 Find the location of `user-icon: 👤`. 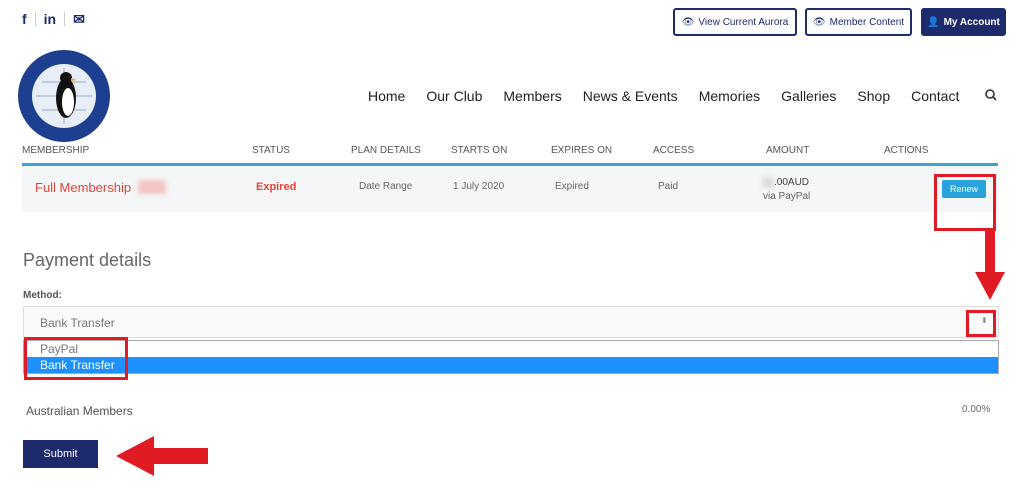

user-icon: 👤 is located at coordinates (933, 22).